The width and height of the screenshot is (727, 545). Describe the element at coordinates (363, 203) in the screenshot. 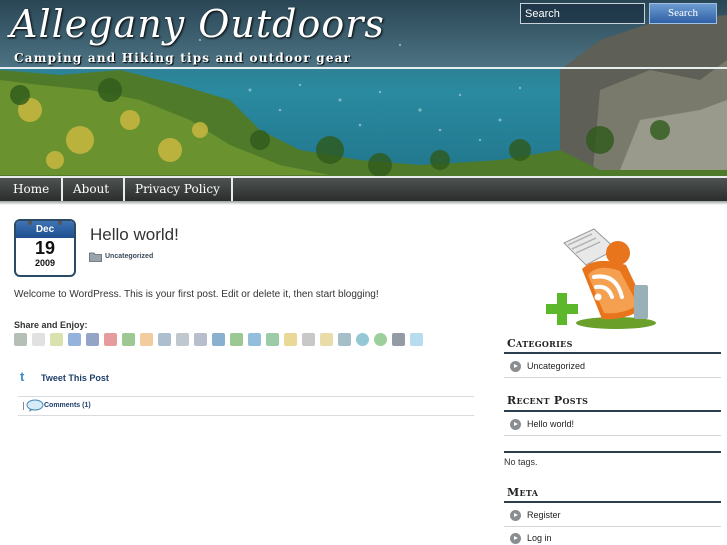

I see `header-shadow` at that location.